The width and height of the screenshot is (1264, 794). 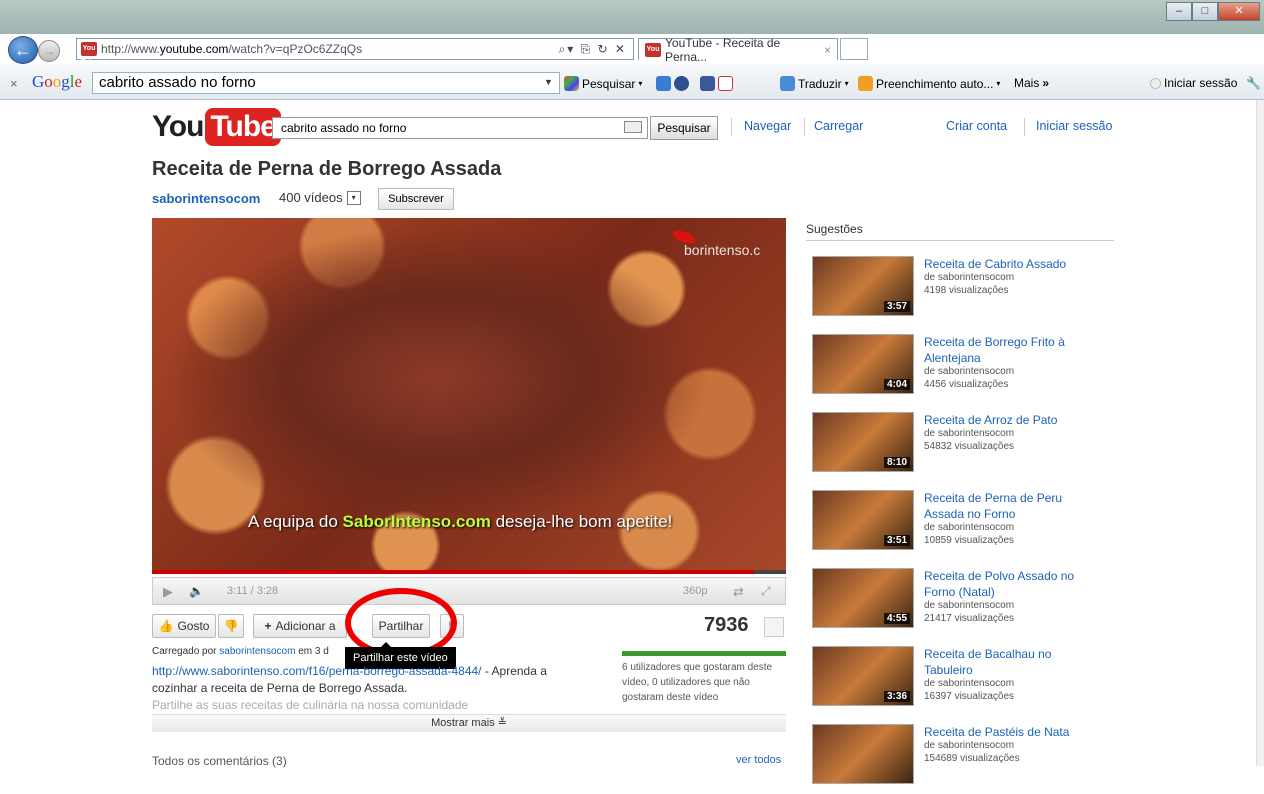 I want to click on like-button: 👍 Gosto, so click(x=184, y=626).